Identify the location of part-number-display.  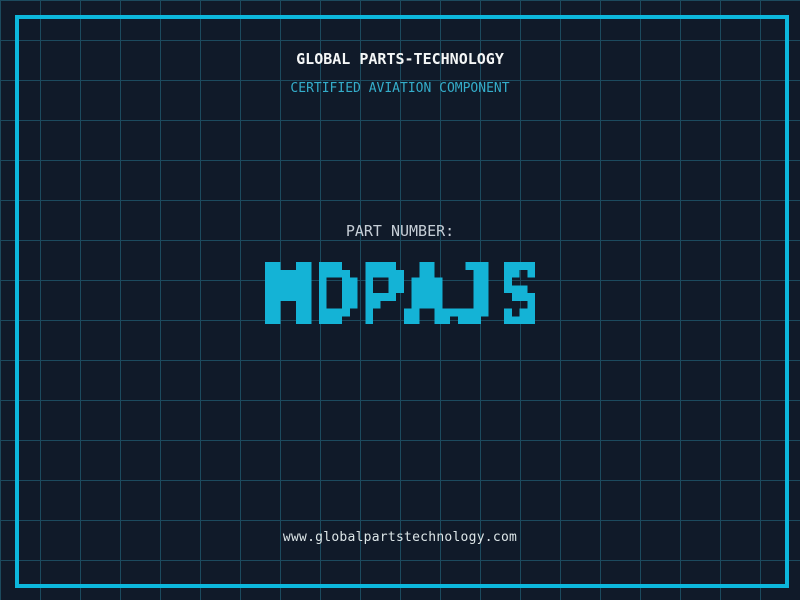
(400, 293).